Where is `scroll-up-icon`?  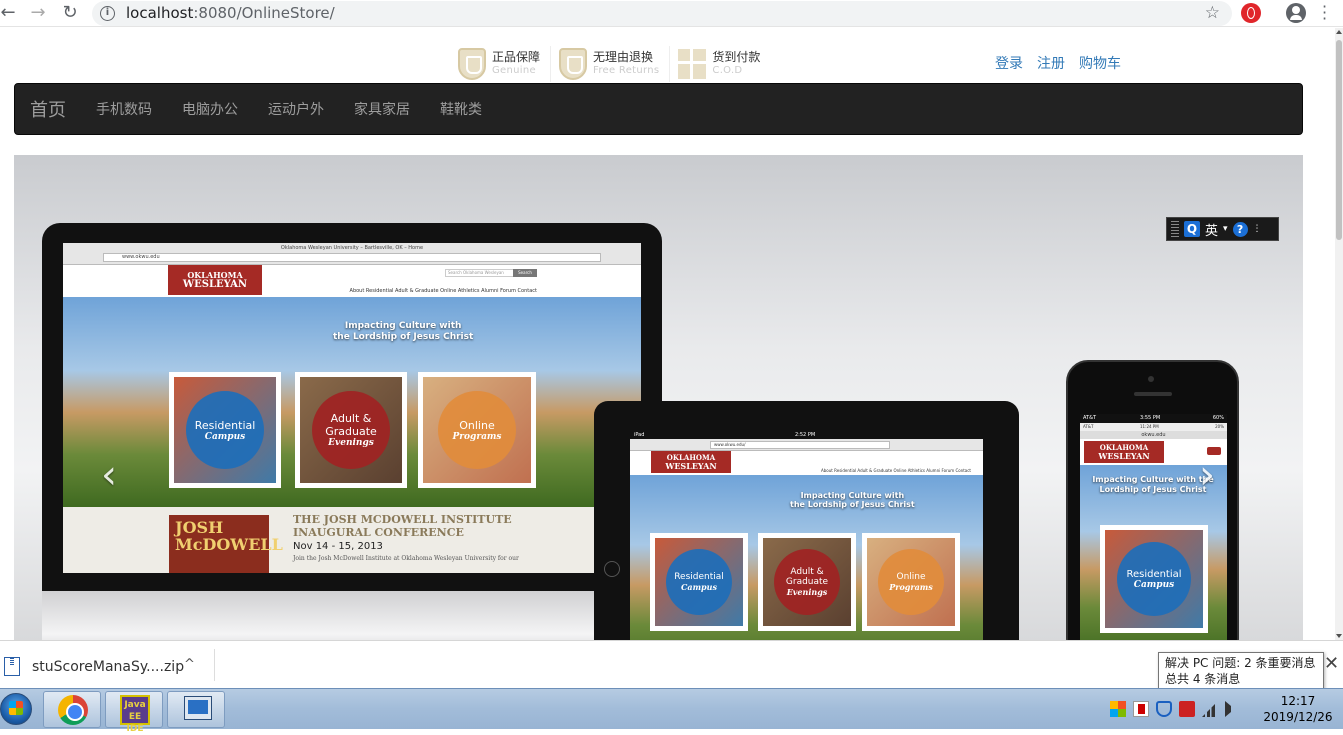 scroll-up-icon is located at coordinates (1339, 32).